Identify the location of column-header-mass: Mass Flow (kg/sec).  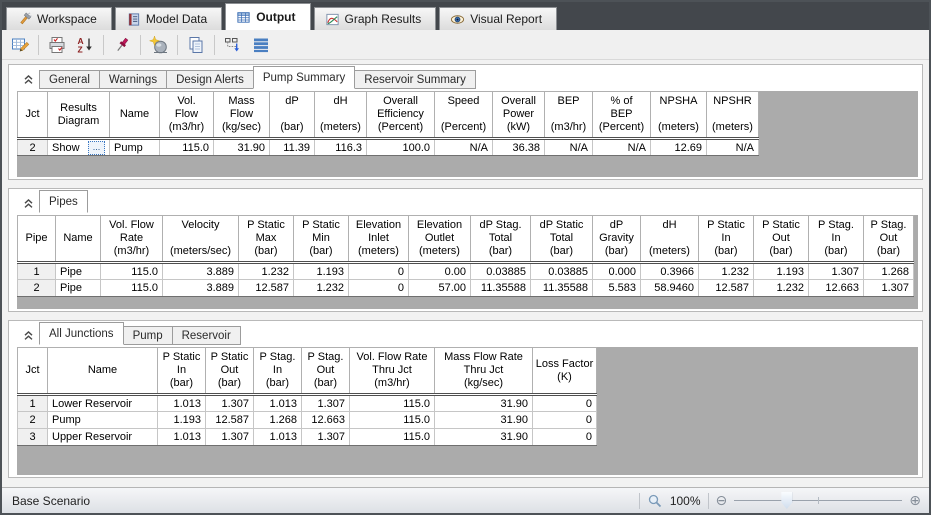
(241, 115).